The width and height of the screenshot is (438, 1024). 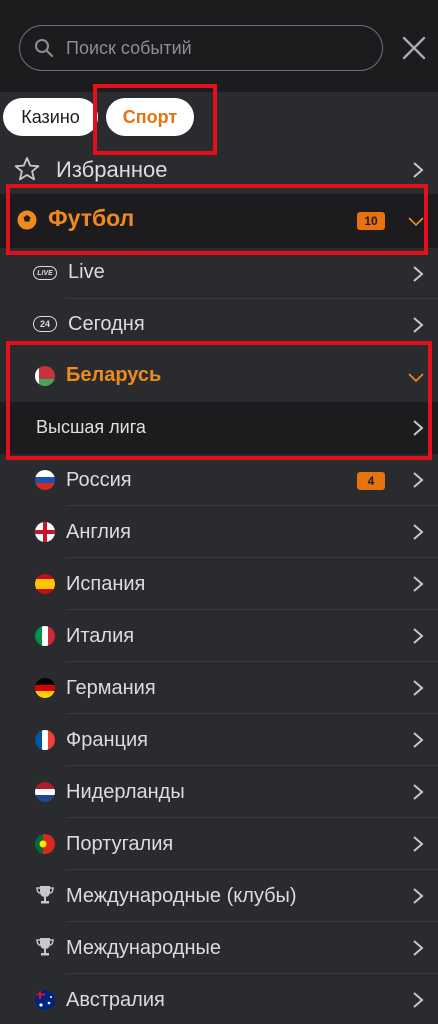 What do you see at coordinates (86, 272) in the screenshot?
I see `live-label: Live` at bounding box center [86, 272].